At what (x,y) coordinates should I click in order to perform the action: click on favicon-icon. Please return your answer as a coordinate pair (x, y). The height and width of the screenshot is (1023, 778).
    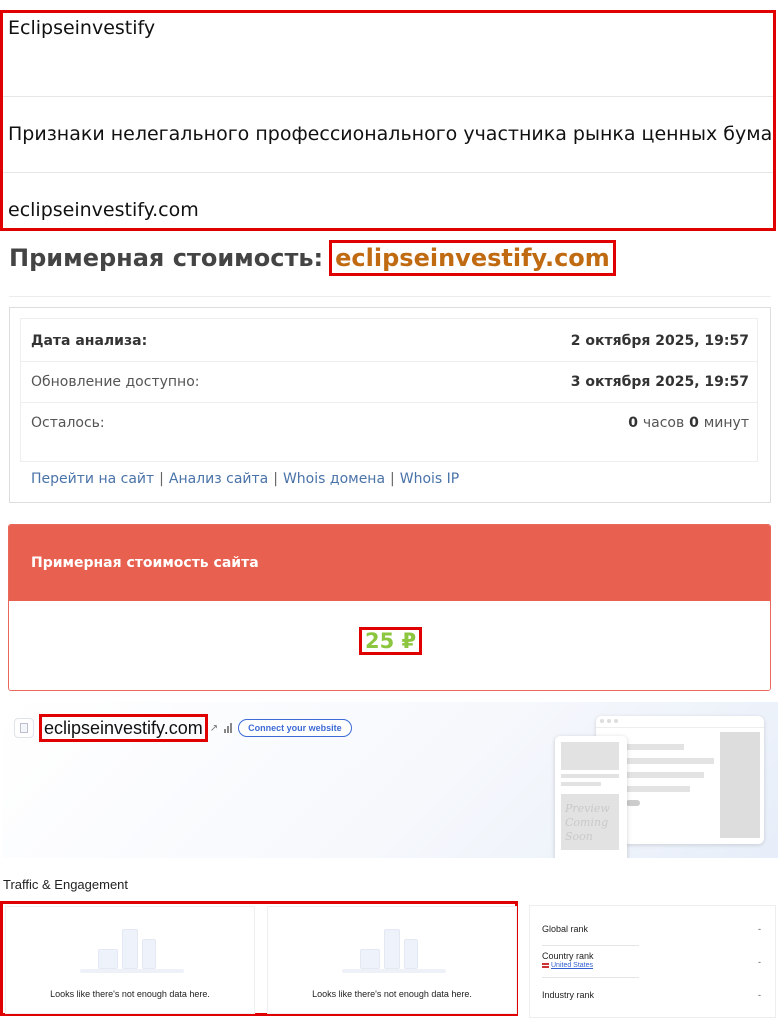
    Looking at the image, I should click on (24, 728).